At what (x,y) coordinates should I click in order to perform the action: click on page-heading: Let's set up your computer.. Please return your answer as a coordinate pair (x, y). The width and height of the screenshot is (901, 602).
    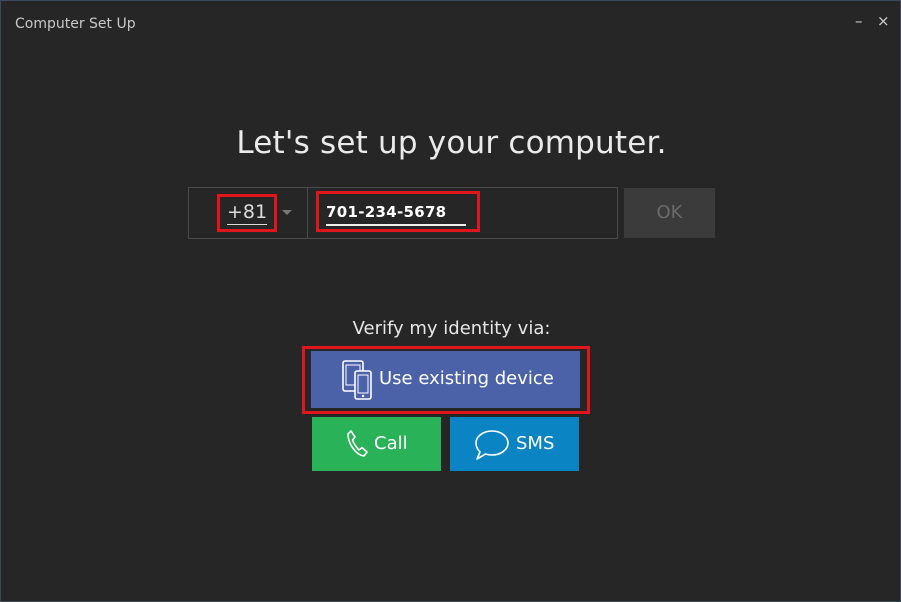
    Looking at the image, I should click on (451, 143).